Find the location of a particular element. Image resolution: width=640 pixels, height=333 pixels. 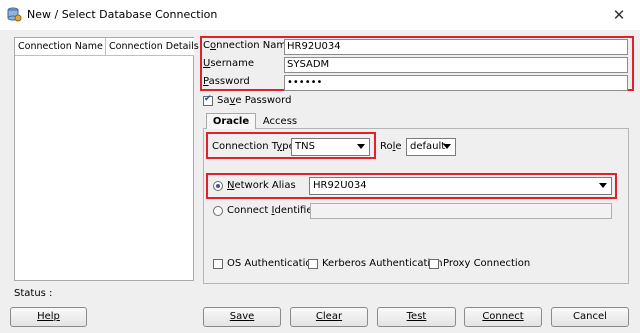

proxy-connection-label: Proxy Connection is located at coordinates (487, 263).